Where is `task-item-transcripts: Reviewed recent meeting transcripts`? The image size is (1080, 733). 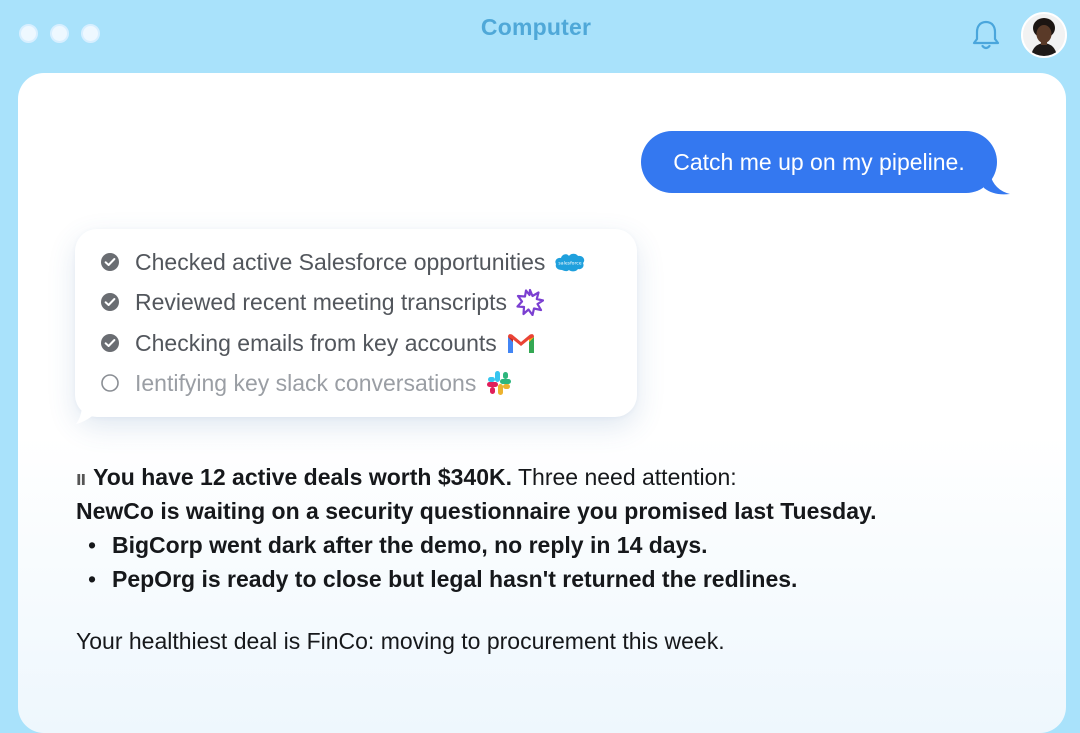 task-item-transcripts: Reviewed recent meeting transcripts is located at coordinates (322, 302).